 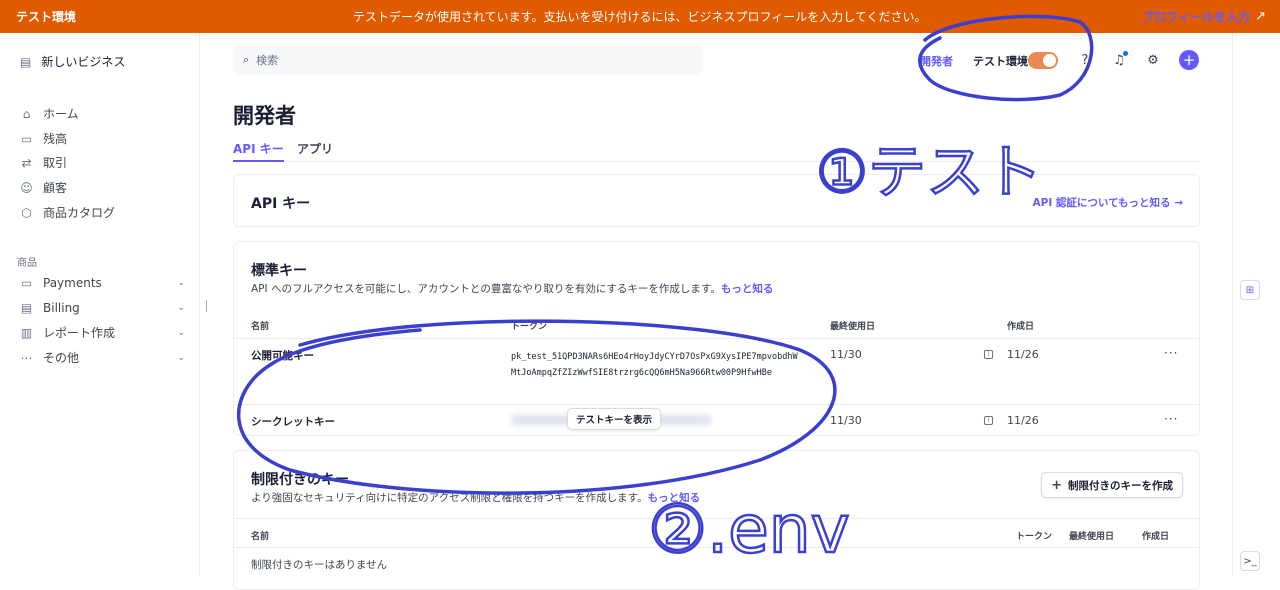 What do you see at coordinates (26, 283) in the screenshot?
I see `payments-icon: ▭` at bounding box center [26, 283].